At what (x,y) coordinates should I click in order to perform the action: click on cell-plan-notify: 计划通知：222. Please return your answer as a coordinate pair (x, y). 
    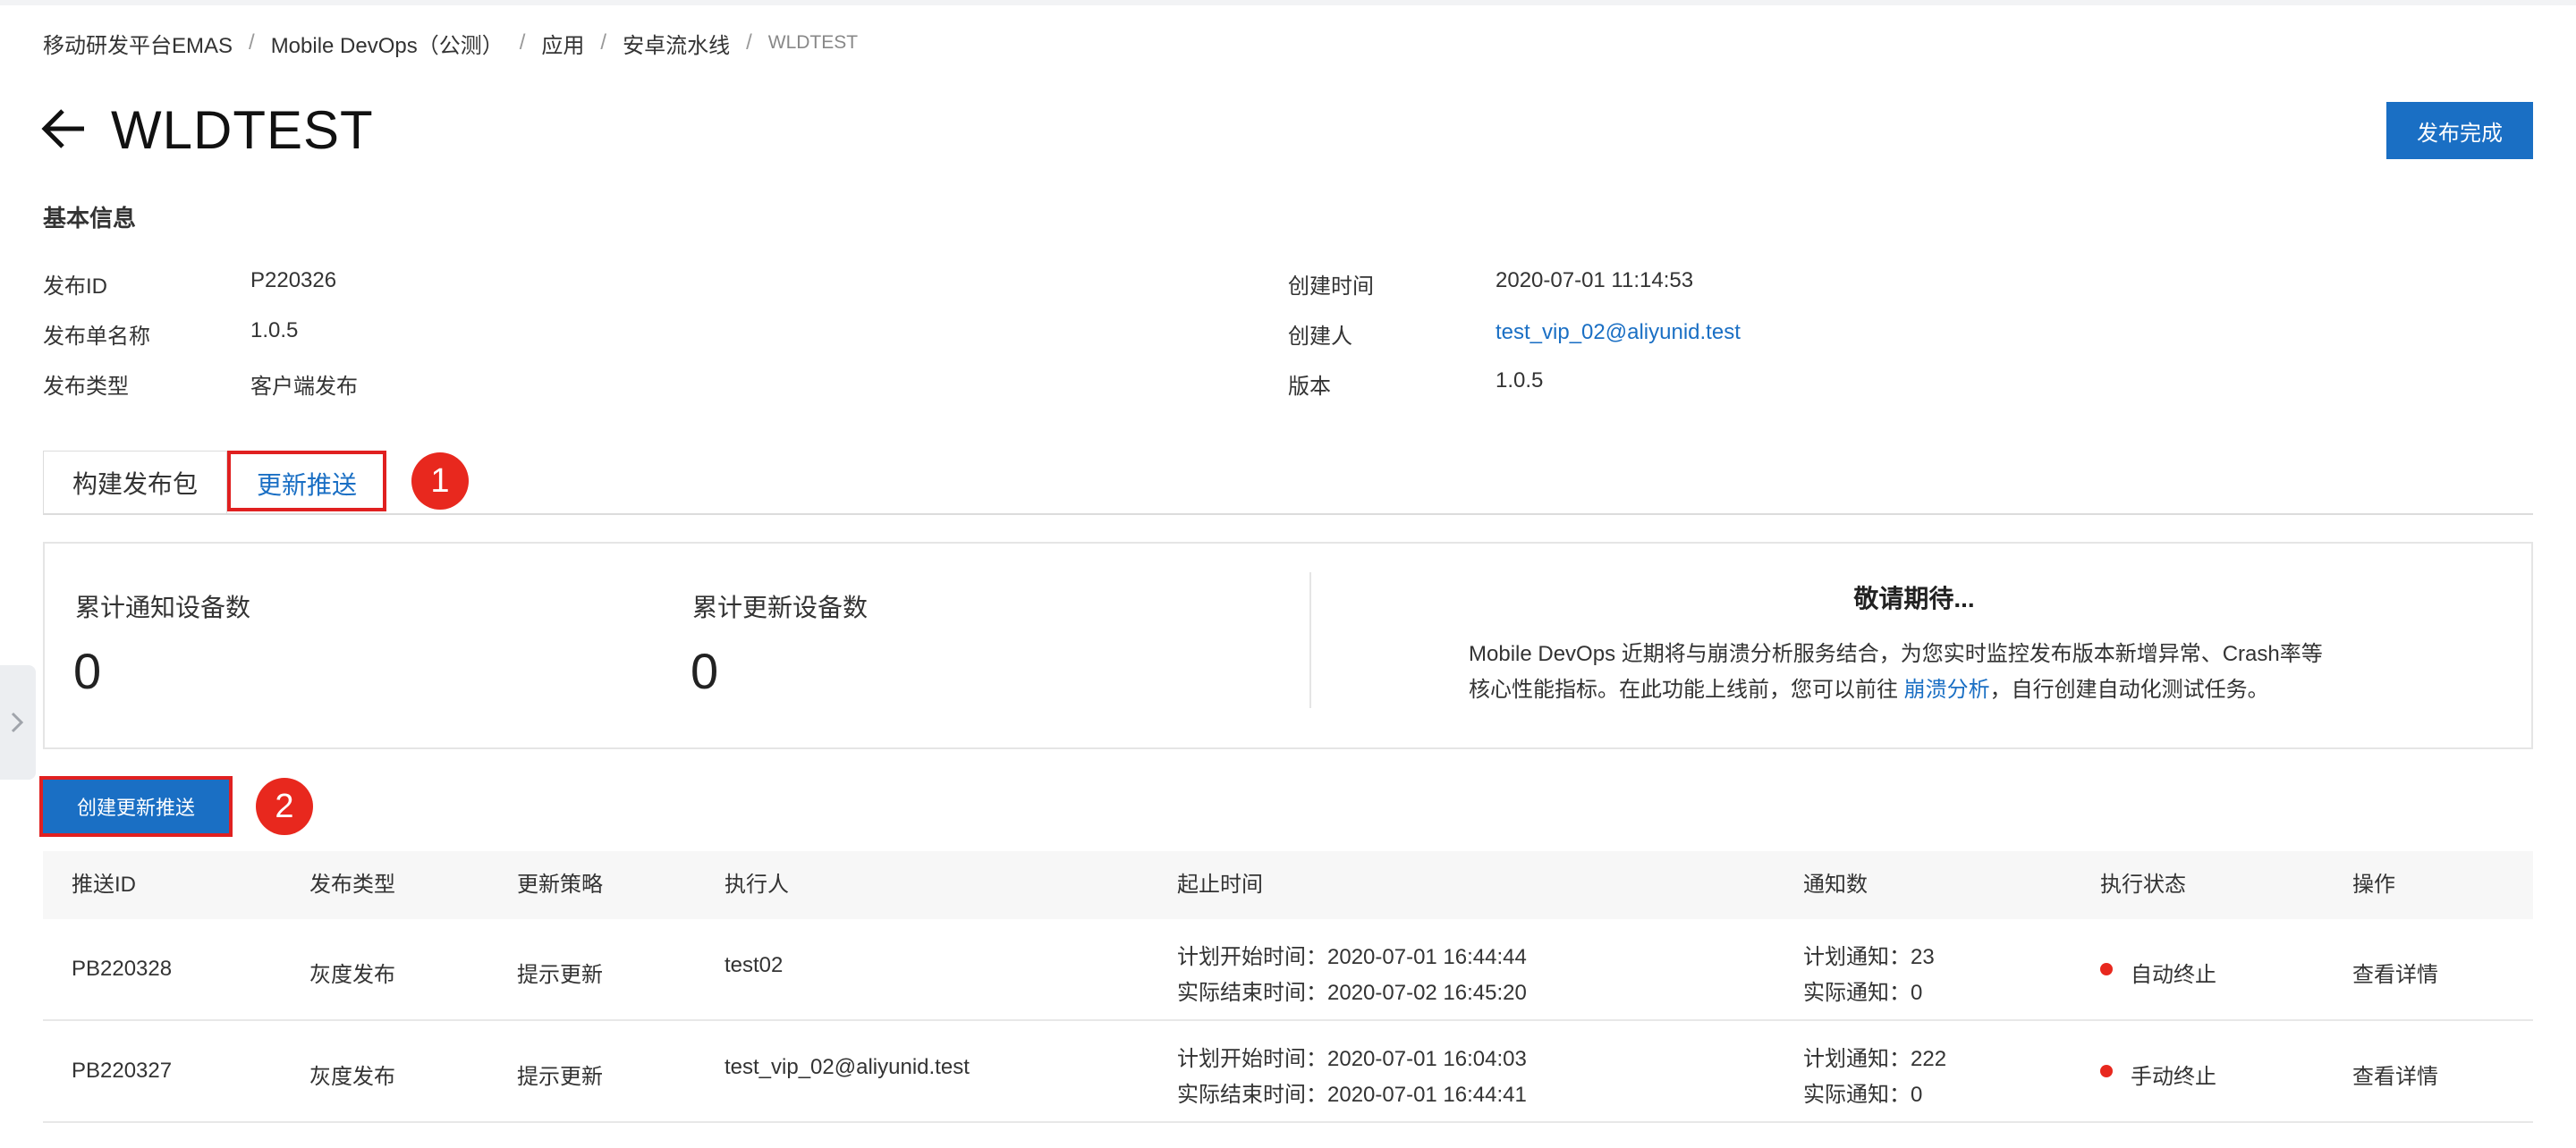
    Looking at the image, I should click on (1875, 1059).